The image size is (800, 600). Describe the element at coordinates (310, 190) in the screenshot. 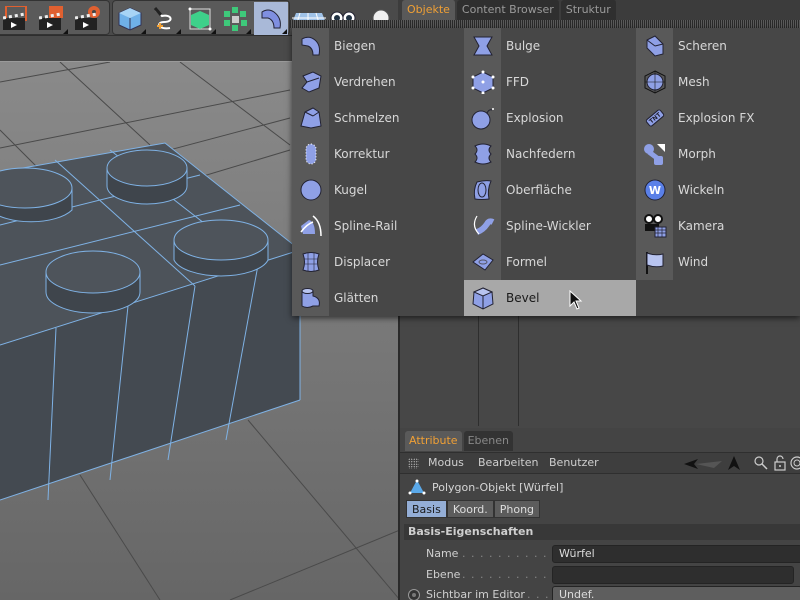

I see `sphere-icon` at that location.